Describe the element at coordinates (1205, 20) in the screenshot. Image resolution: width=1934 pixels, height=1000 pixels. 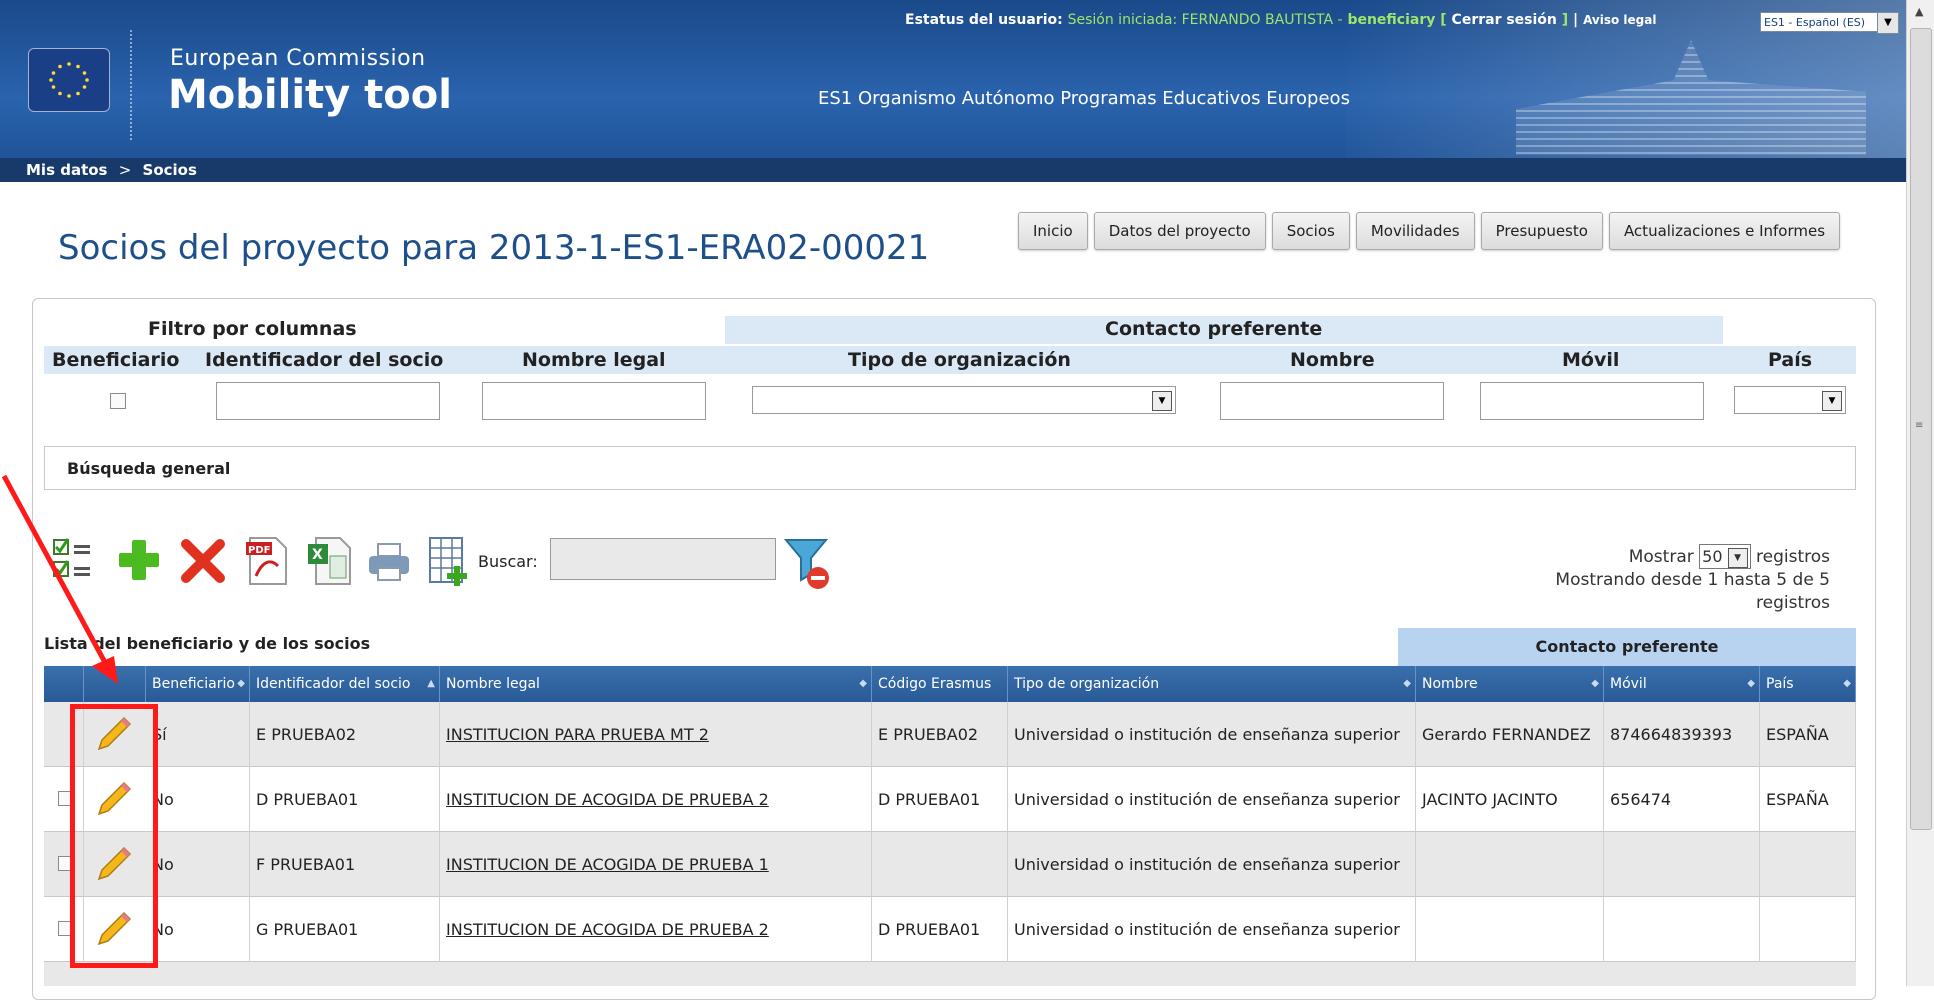
I see `session-info: Sesión iniciada: FERNANDO BAUTISTA -` at that location.